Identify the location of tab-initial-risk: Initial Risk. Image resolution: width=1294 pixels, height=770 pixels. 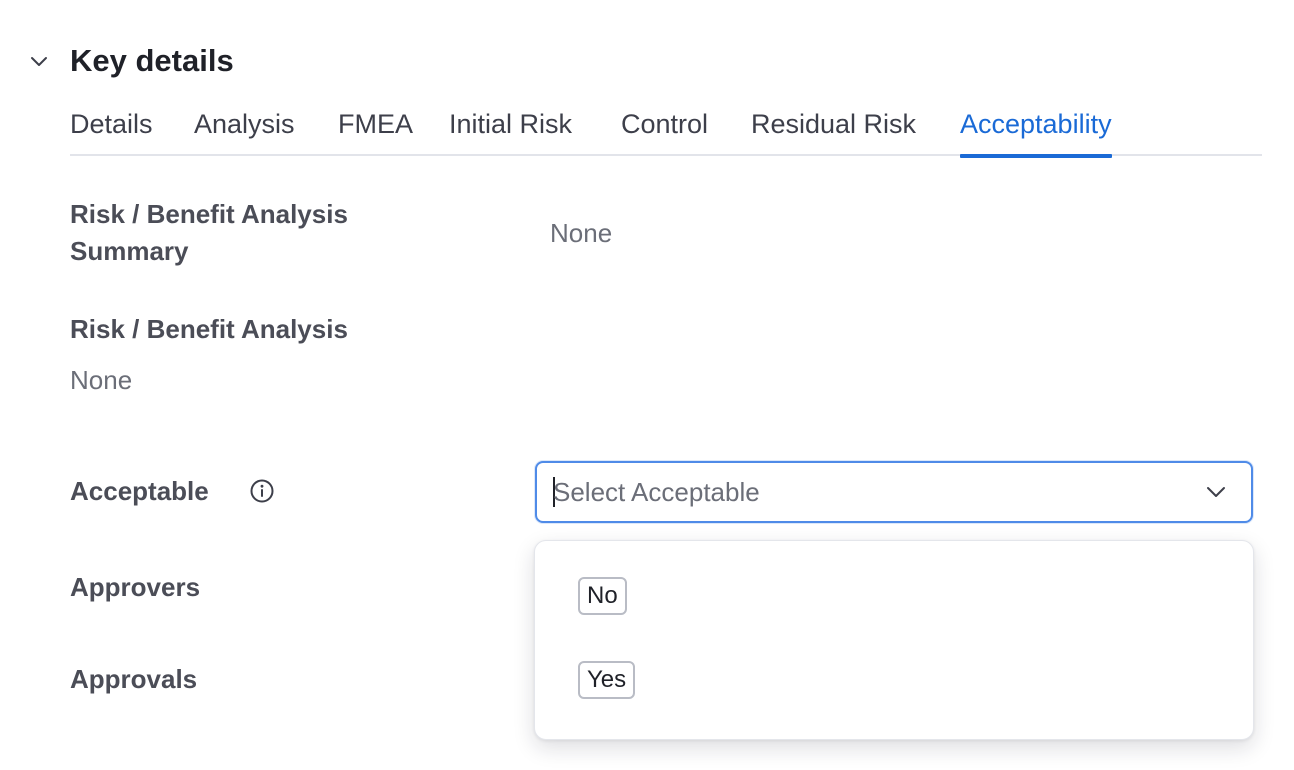
(510, 130).